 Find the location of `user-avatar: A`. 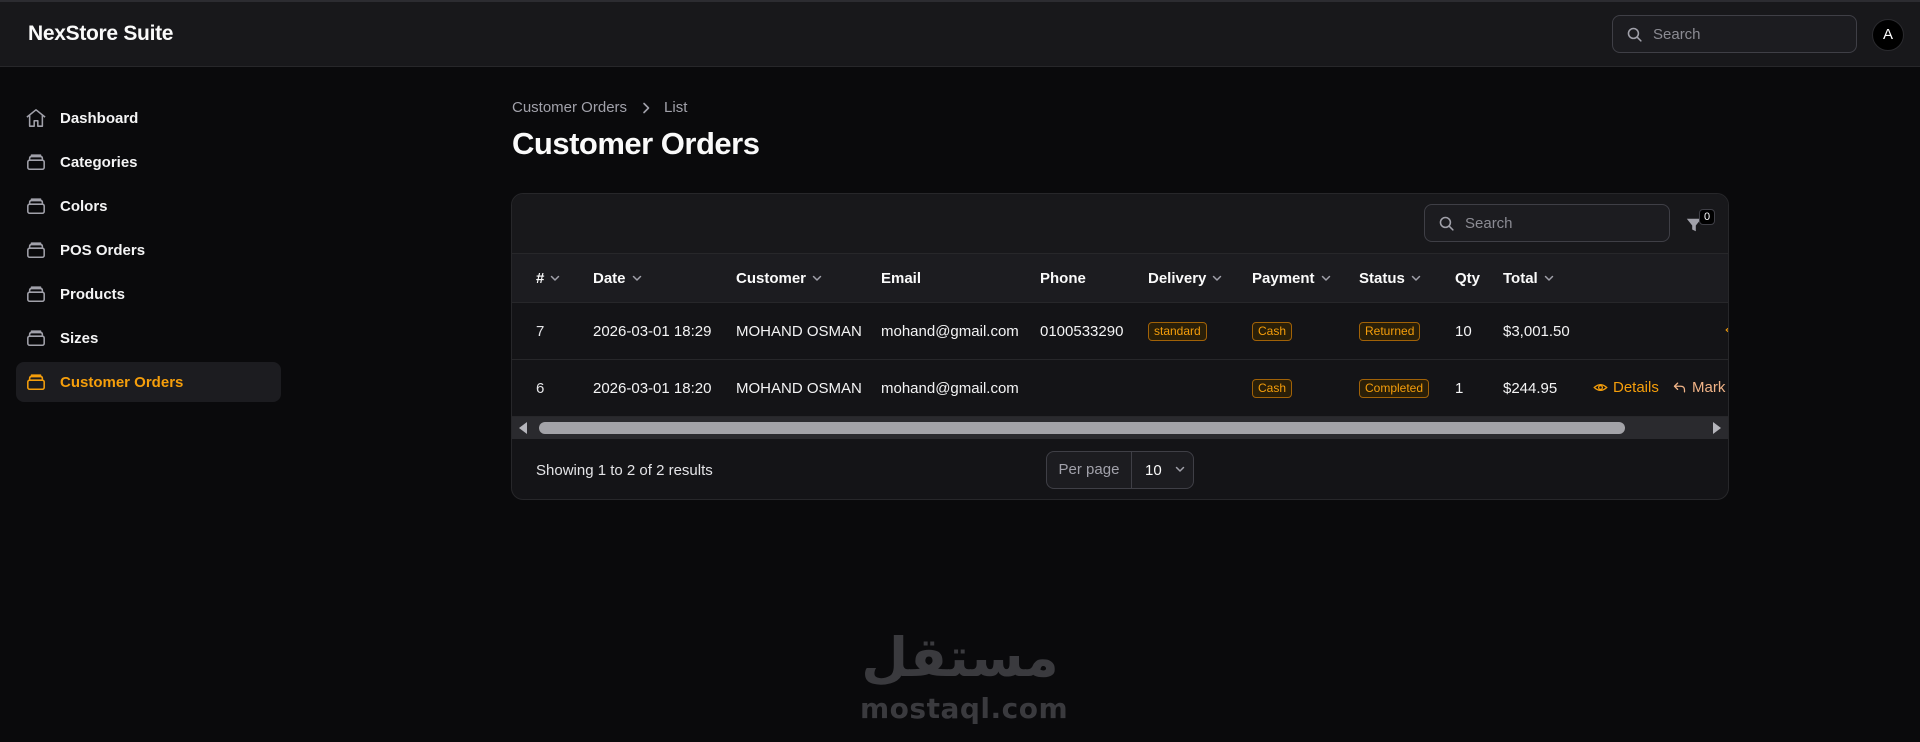

user-avatar: A is located at coordinates (1888, 35).